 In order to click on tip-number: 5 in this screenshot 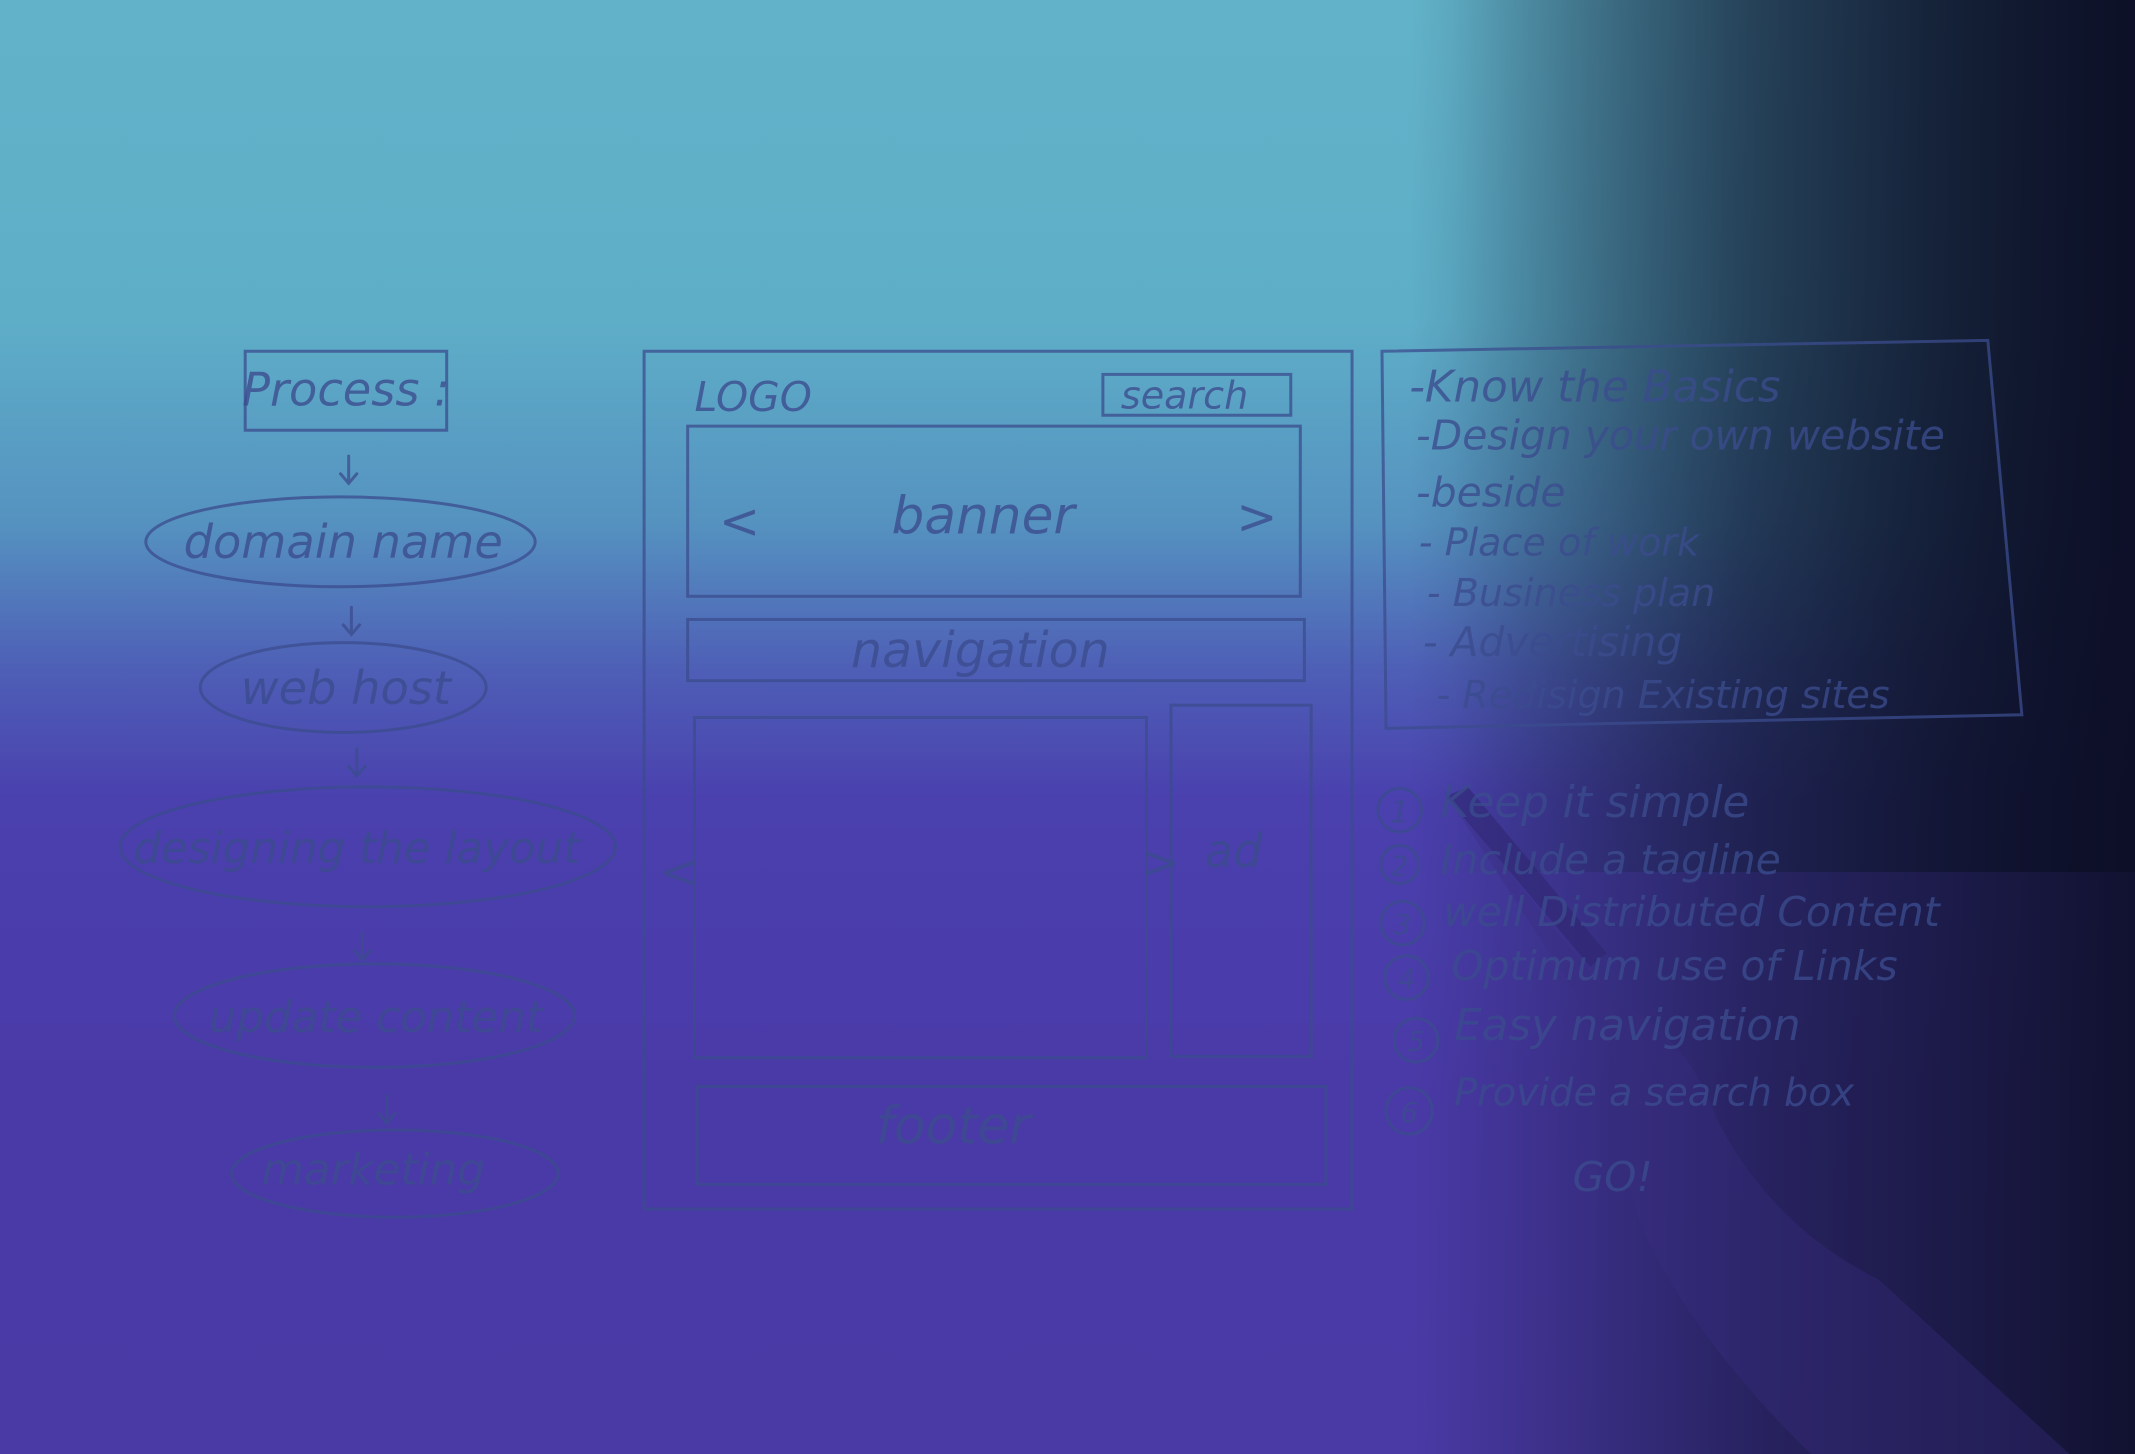, I will do `click(1415, 1042)`.